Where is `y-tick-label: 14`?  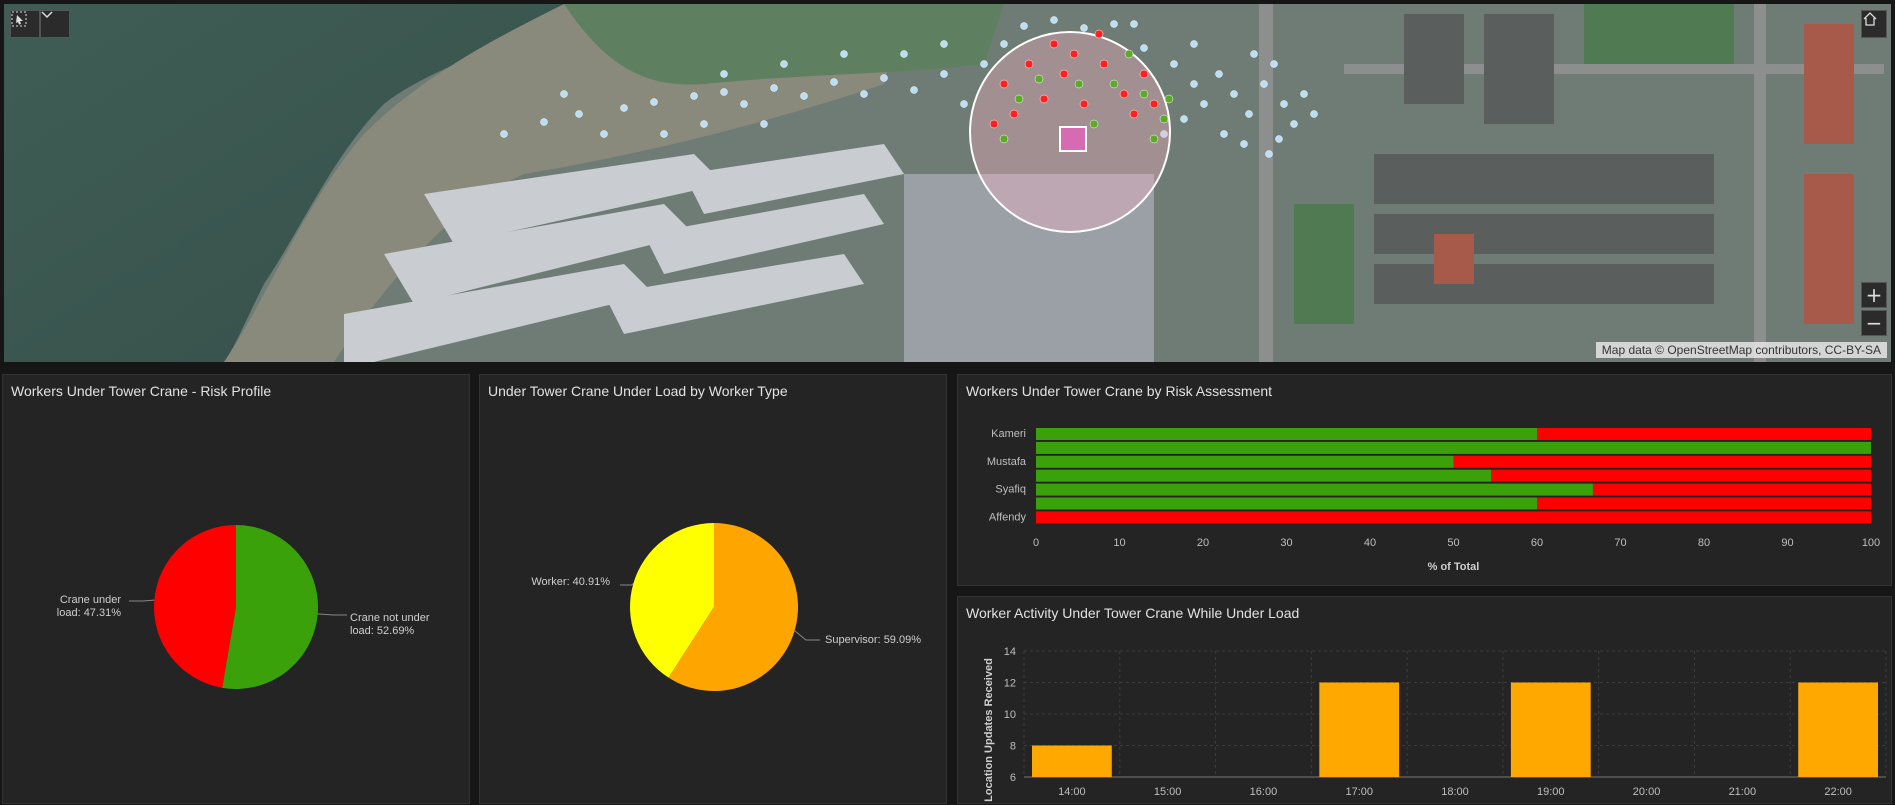 y-tick-label: 14 is located at coordinates (1010, 652).